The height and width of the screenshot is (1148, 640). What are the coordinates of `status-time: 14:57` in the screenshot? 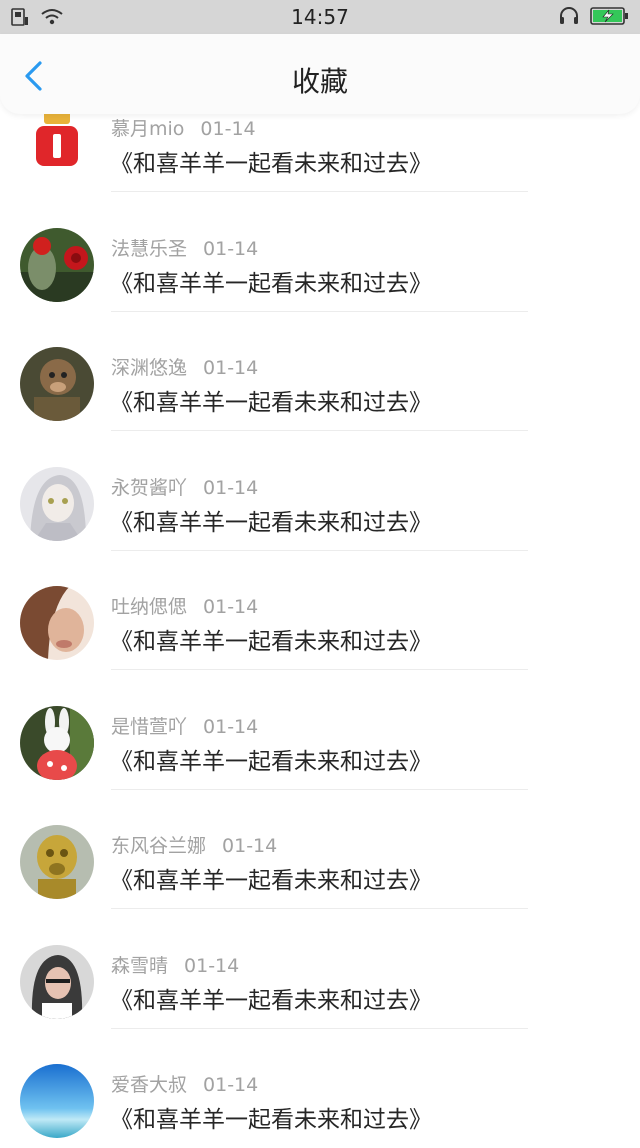 It's located at (320, 17).